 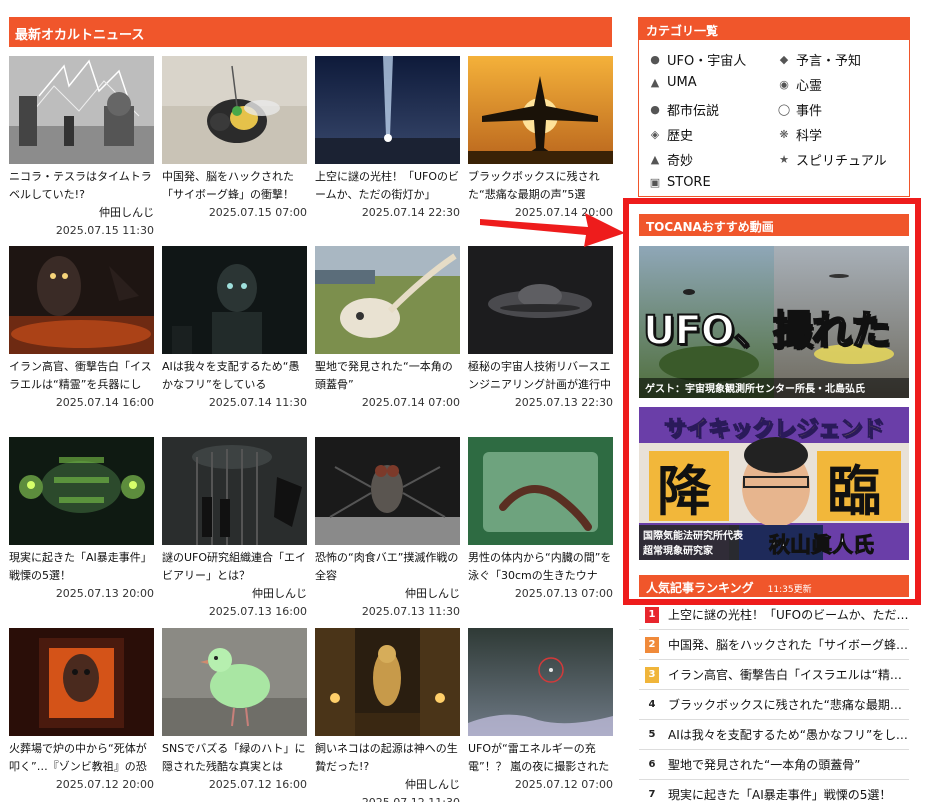 I want to click on category-item-strange: ▲ 奇妙, so click(x=670, y=160).